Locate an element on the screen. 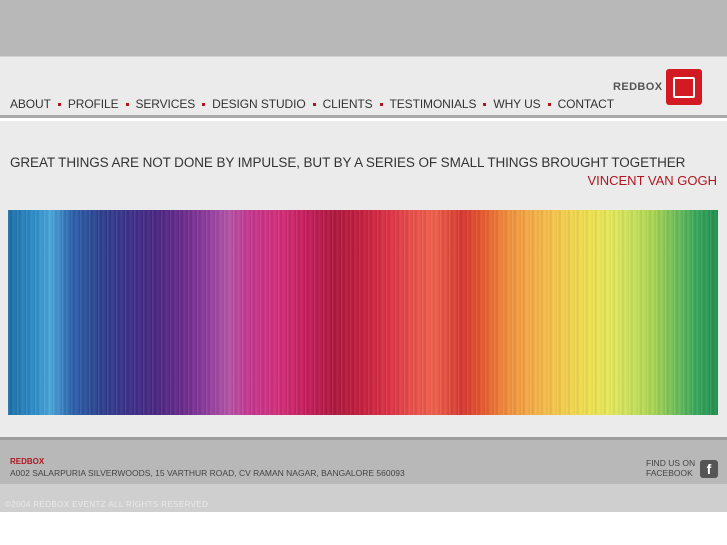  facebook-link-text: FIND US ON FACEBOOK is located at coordinates (670, 468).